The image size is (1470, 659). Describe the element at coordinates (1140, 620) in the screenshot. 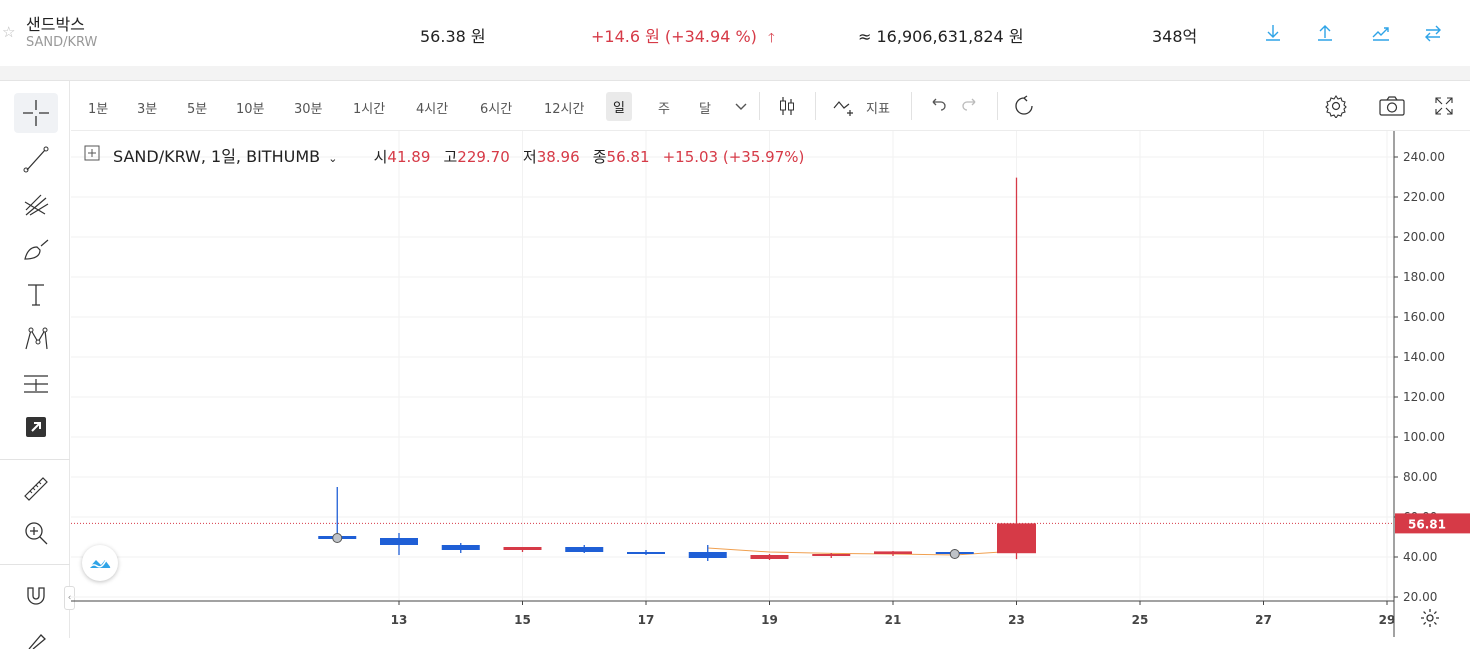

I see `x-tick-label: 25` at that location.